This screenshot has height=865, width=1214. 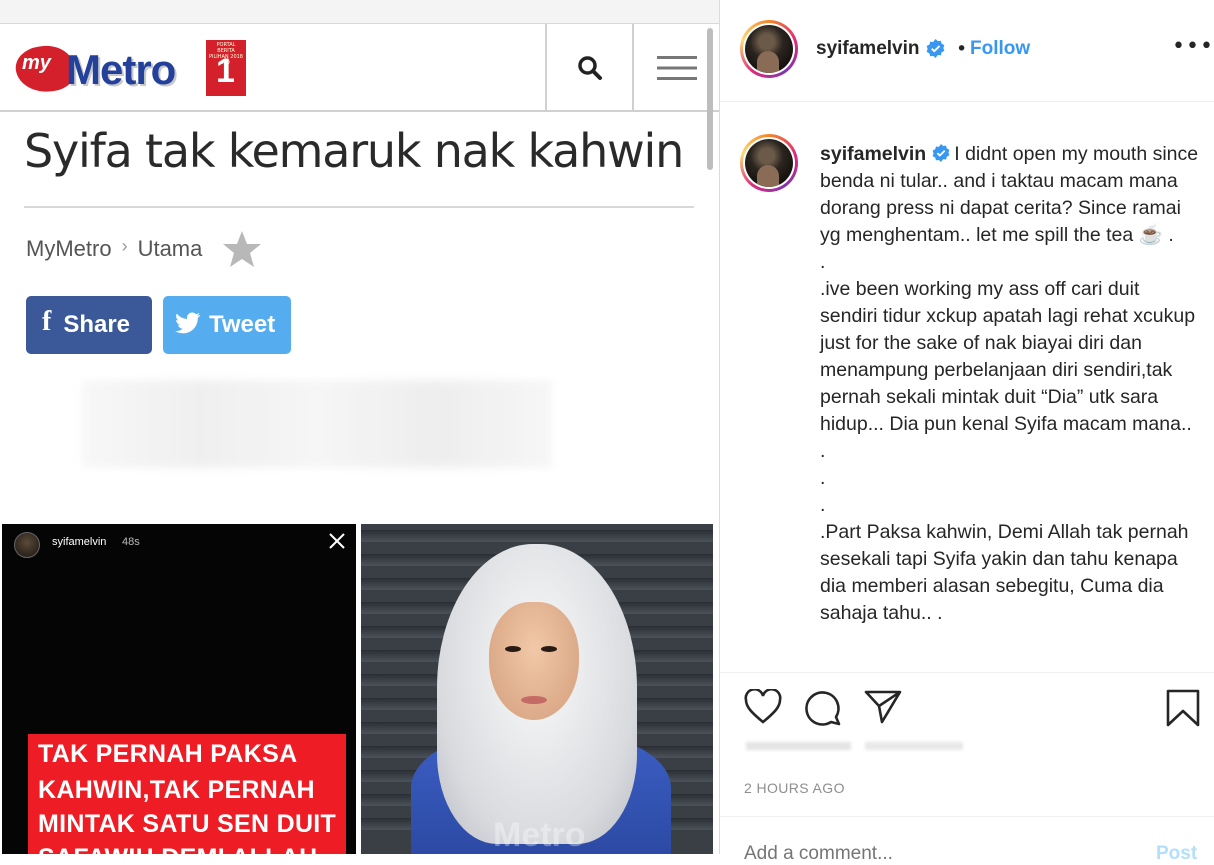 I want to click on my-metro-logo: my Metro PORTAL BERITA PILIHAN 2018 NO 1, so click(x=129, y=68).